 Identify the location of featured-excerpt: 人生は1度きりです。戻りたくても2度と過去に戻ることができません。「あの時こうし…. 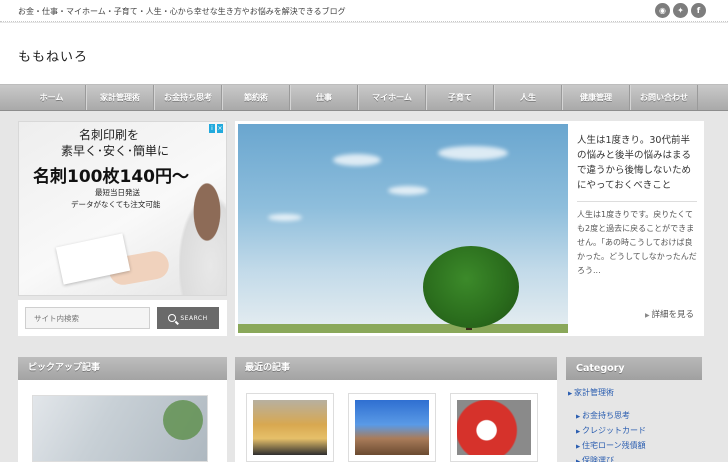
(637, 239).